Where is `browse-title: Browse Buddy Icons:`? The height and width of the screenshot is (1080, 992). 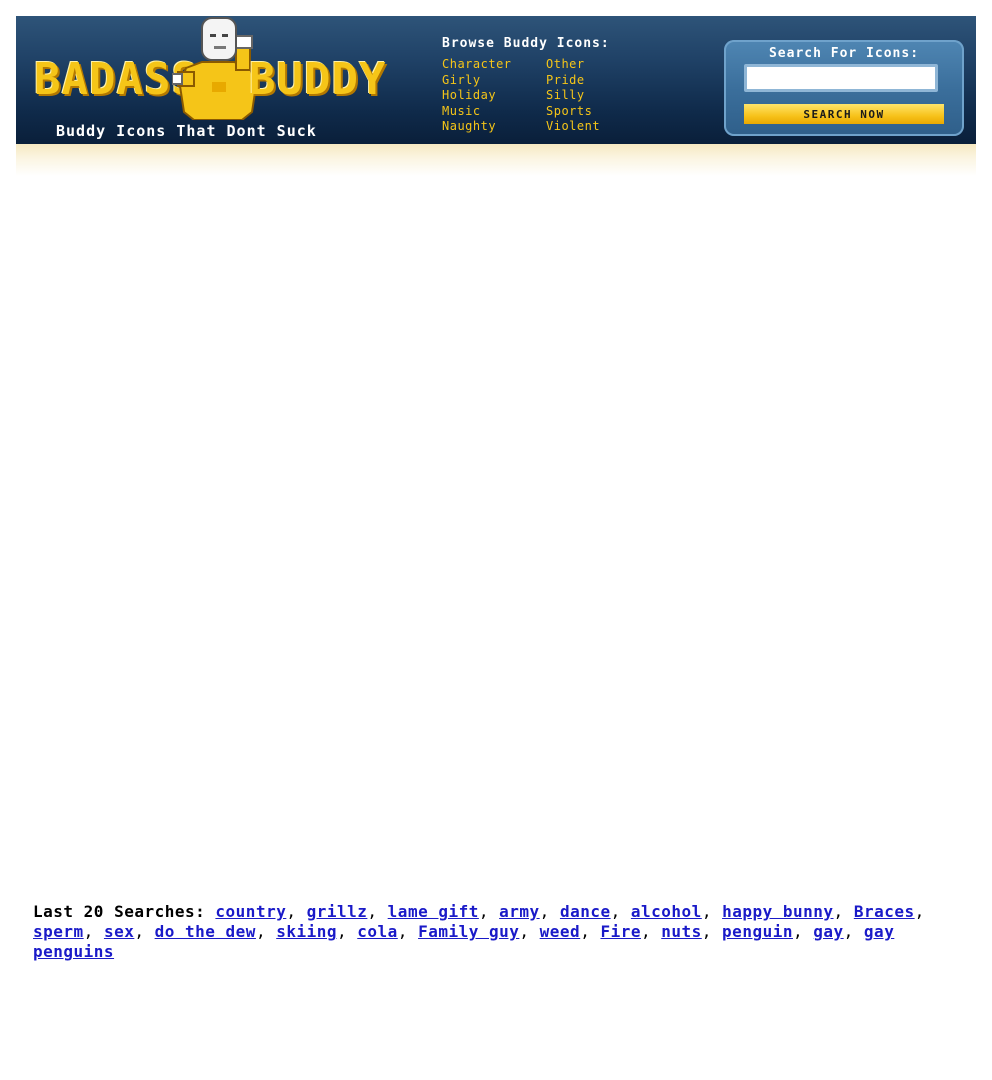
browse-title: Browse Buddy Icons: is located at coordinates (526, 43).